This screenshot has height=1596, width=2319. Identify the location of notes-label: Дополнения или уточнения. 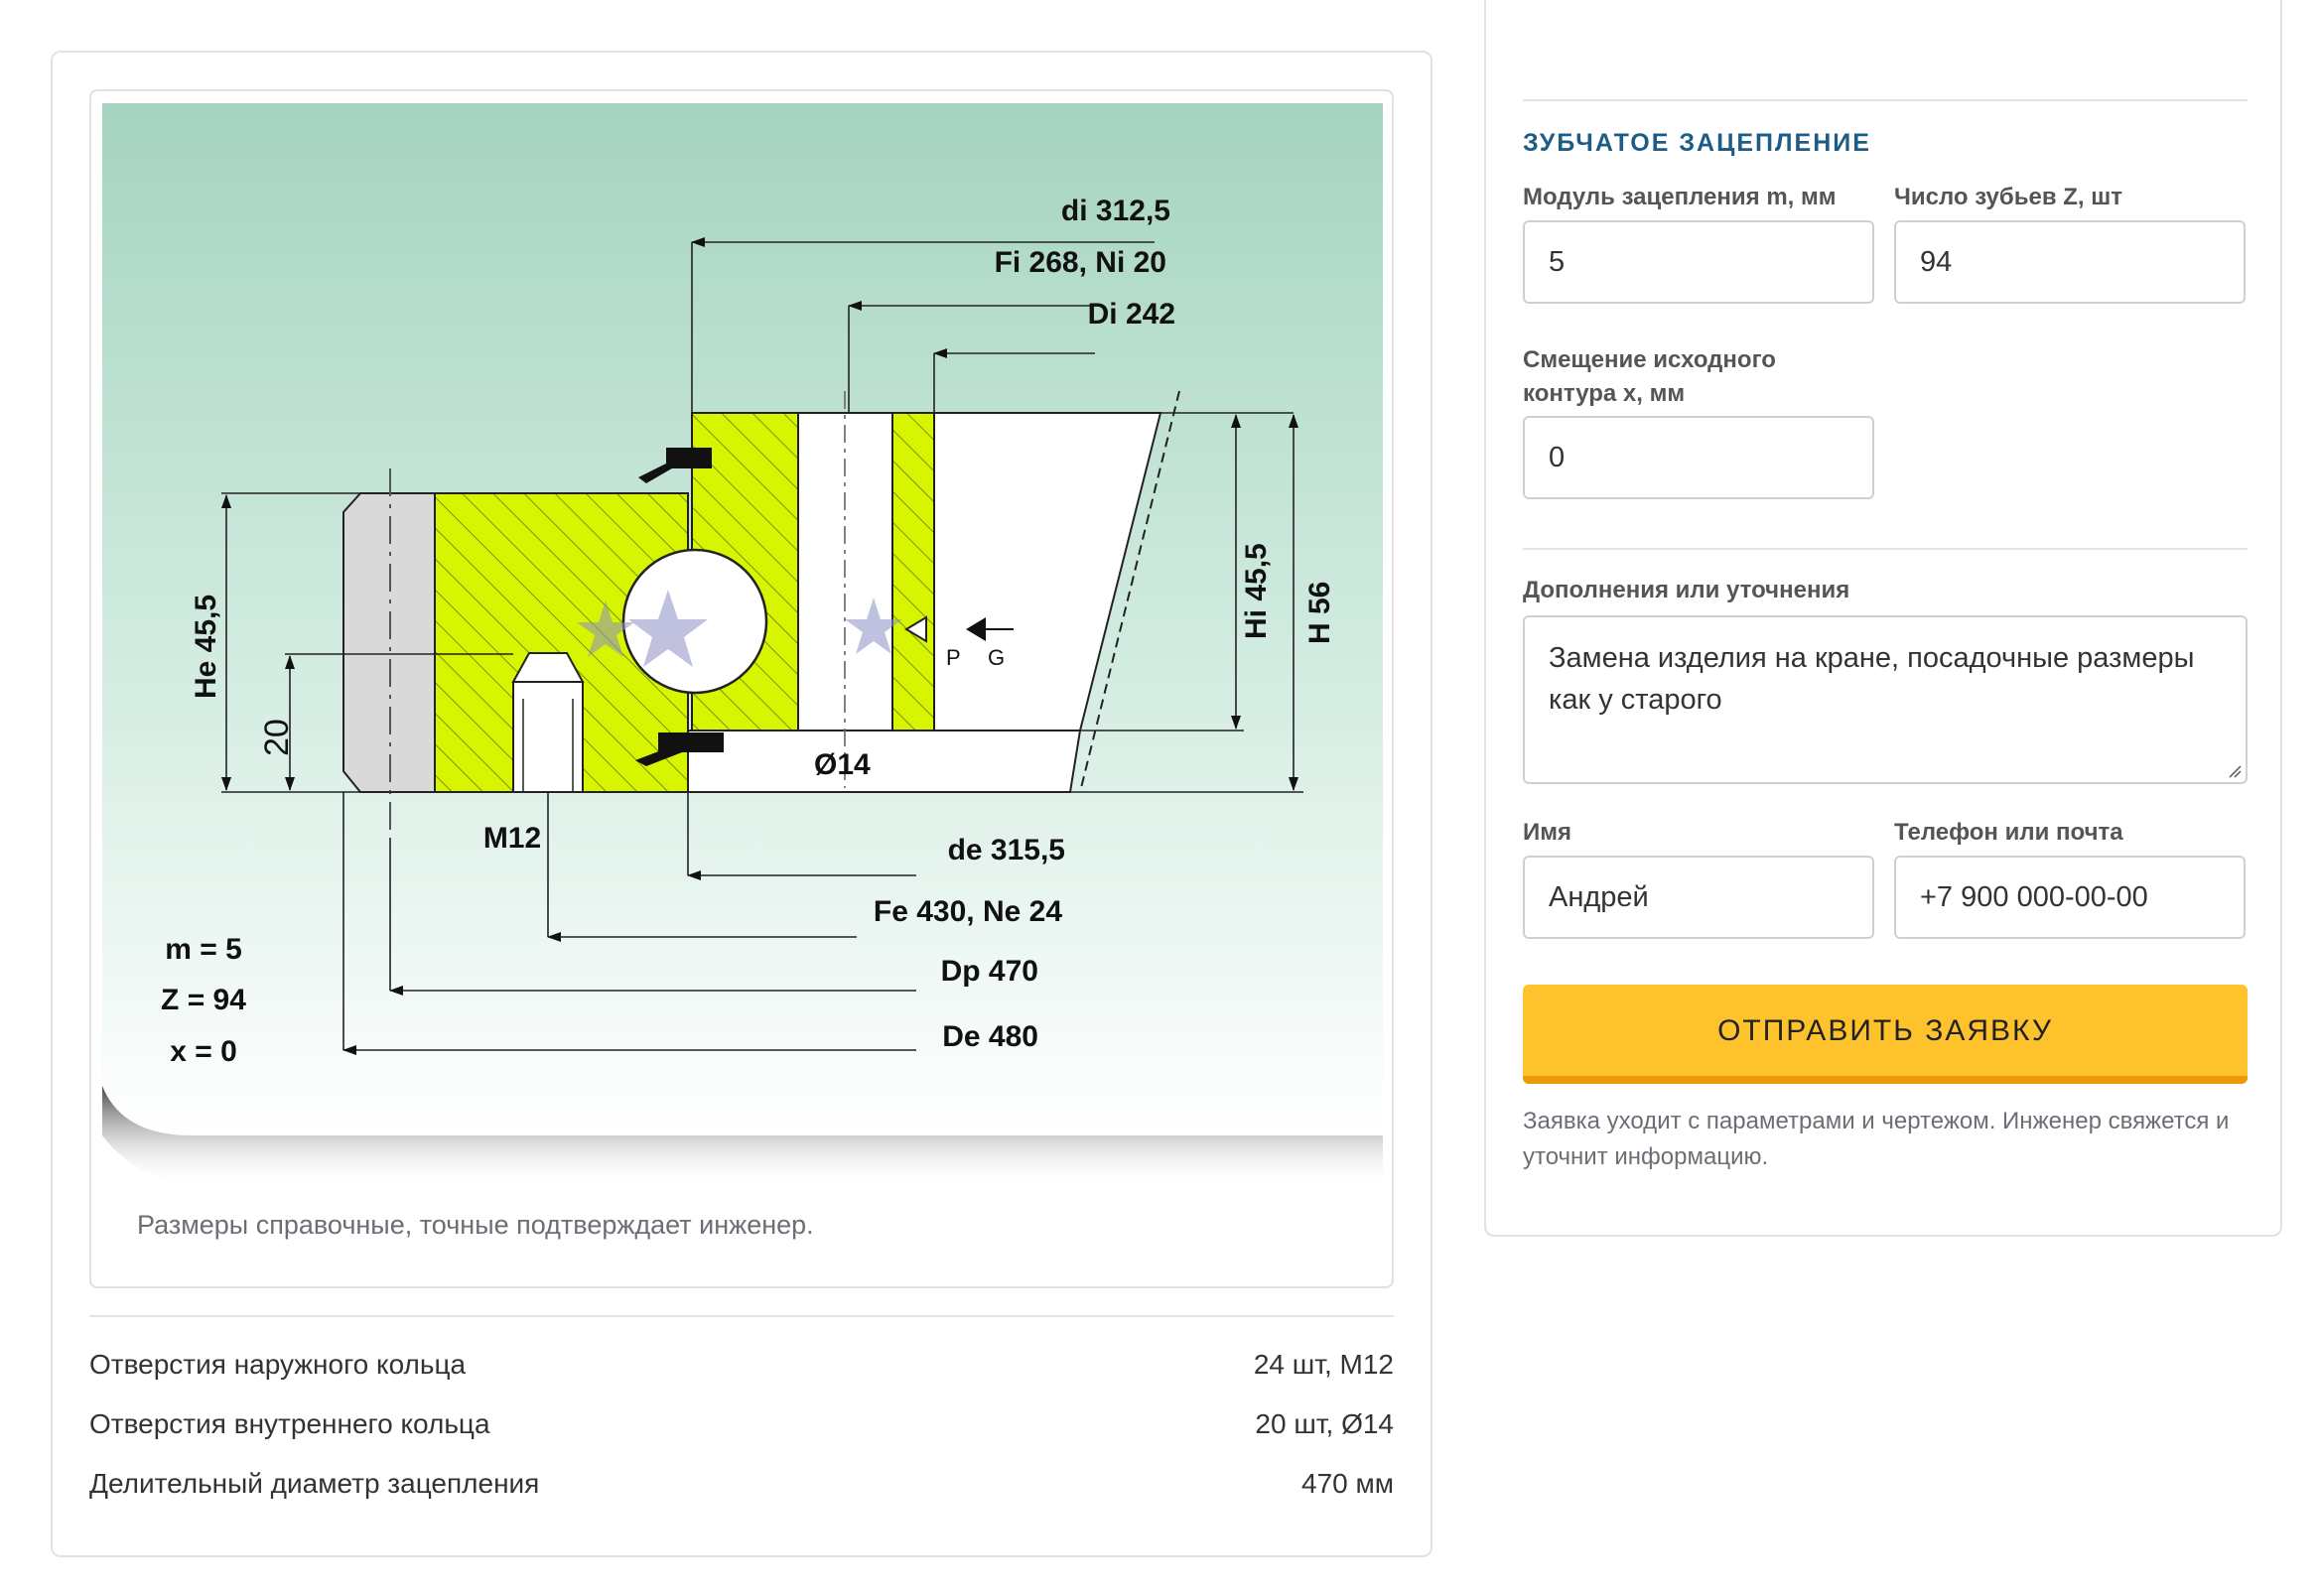
(1686, 590).